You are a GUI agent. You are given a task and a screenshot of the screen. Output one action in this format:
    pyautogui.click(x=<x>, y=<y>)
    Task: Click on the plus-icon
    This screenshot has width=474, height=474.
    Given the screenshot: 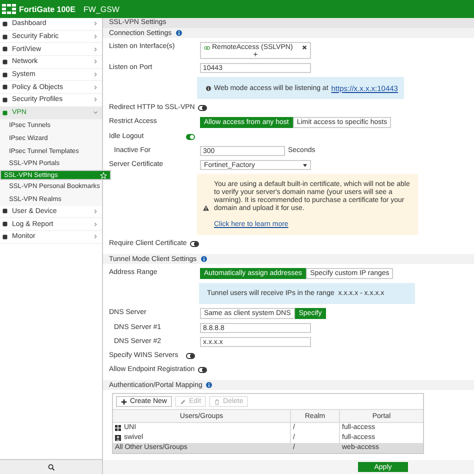 What is the action you would take?
    pyautogui.click(x=124, y=401)
    